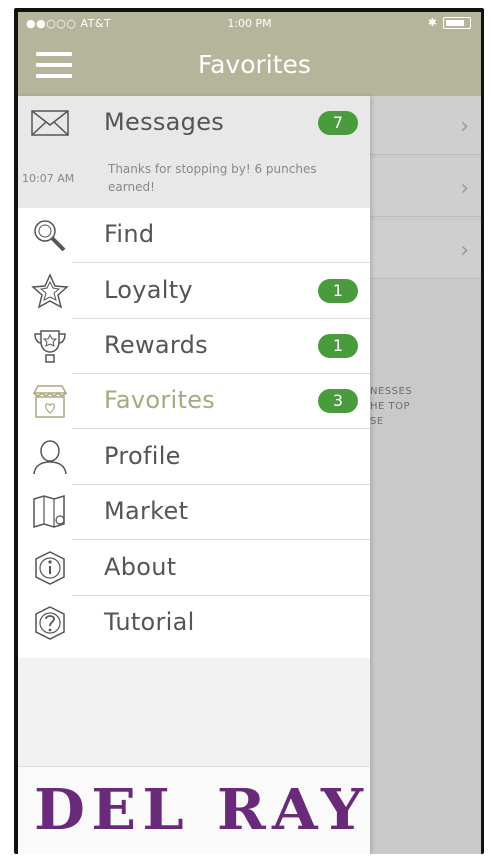 Image resolution: width=492 pixels, height=860 pixels. Describe the element at coordinates (194, 568) in the screenshot. I see `menu-item-about: About` at that location.